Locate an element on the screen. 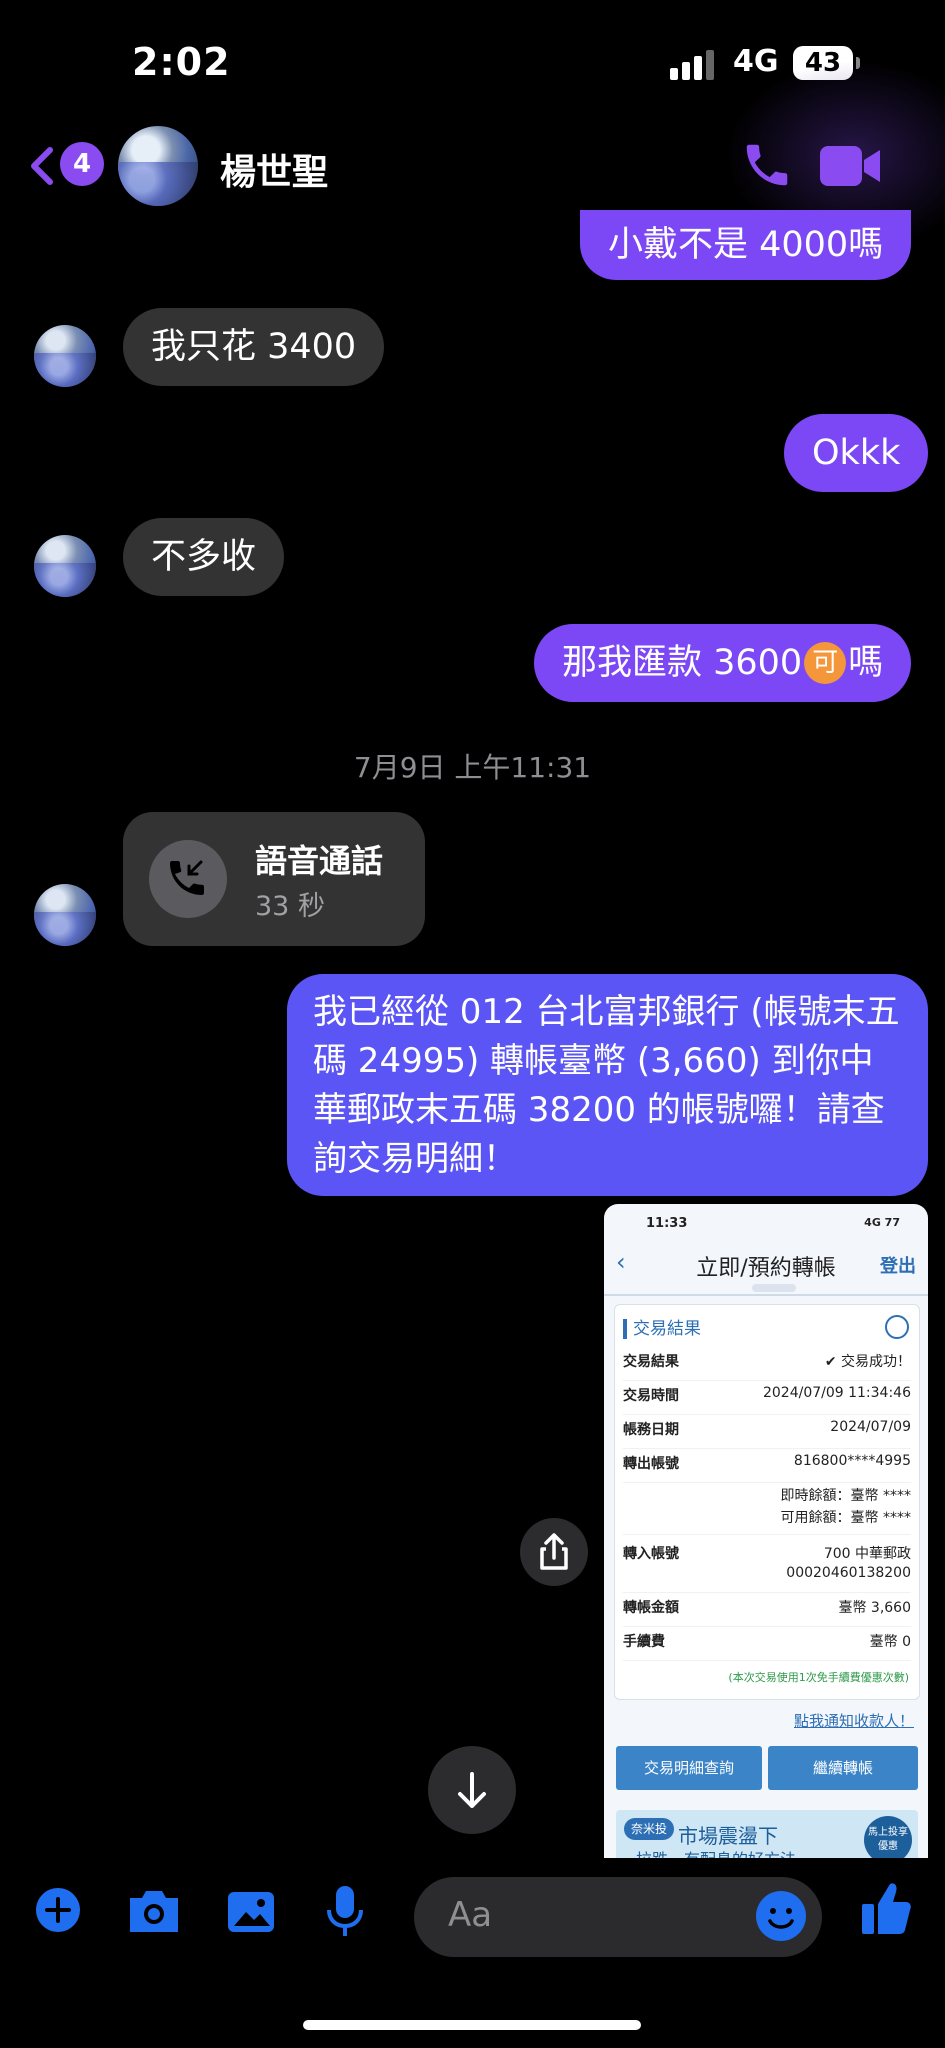 This screenshot has height=2048, width=945. voice-call-card: 語音通話 33 秒 is located at coordinates (274, 879).